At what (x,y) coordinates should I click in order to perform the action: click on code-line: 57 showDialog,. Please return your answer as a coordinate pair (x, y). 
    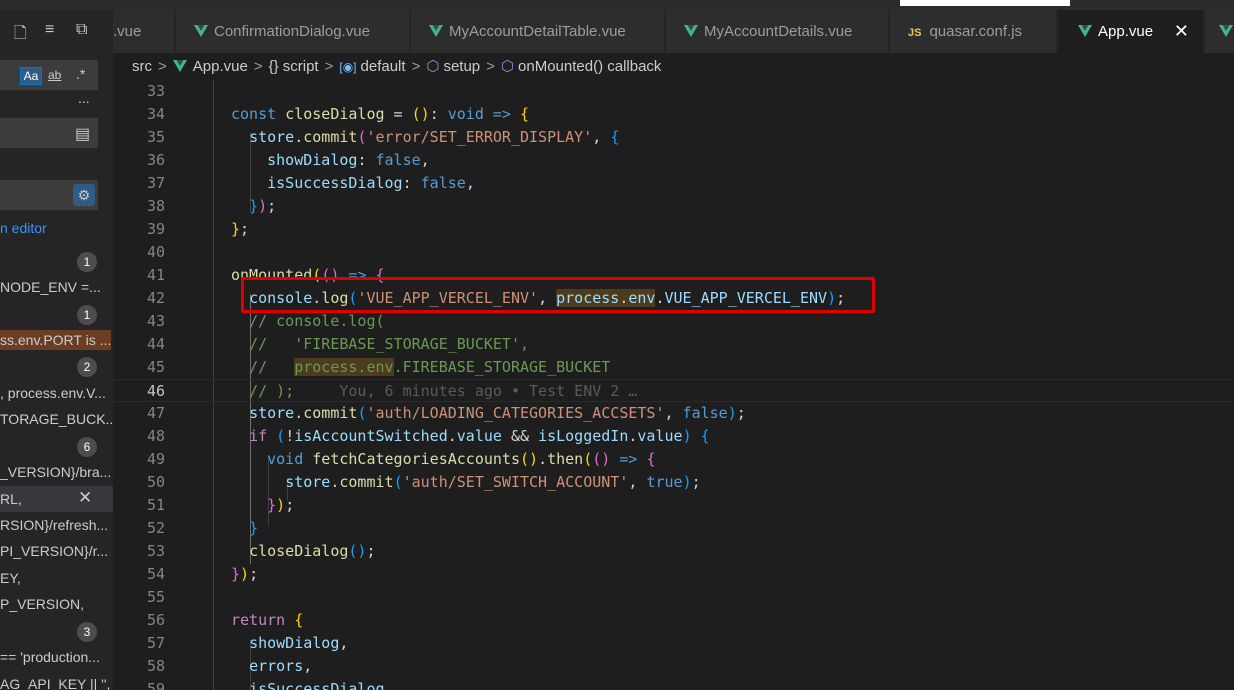
    Looking at the image, I should click on (673, 643).